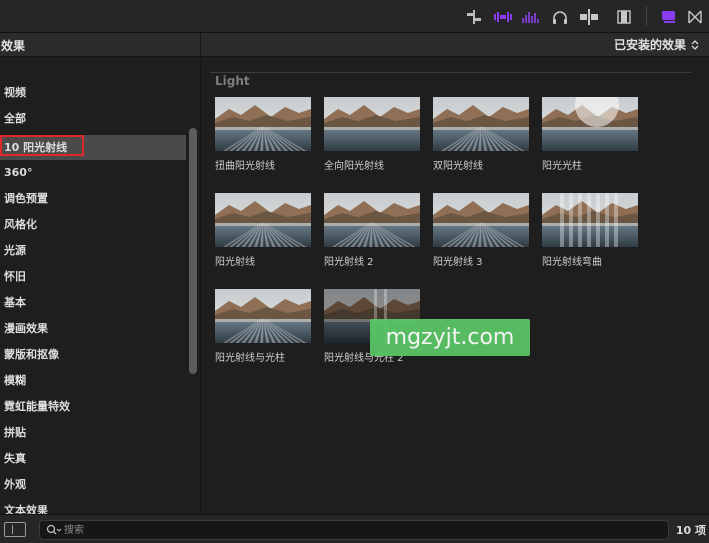 This screenshot has height=543, width=709. Describe the element at coordinates (531, 17) in the screenshot. I see `audio-meter-icon` at that location.